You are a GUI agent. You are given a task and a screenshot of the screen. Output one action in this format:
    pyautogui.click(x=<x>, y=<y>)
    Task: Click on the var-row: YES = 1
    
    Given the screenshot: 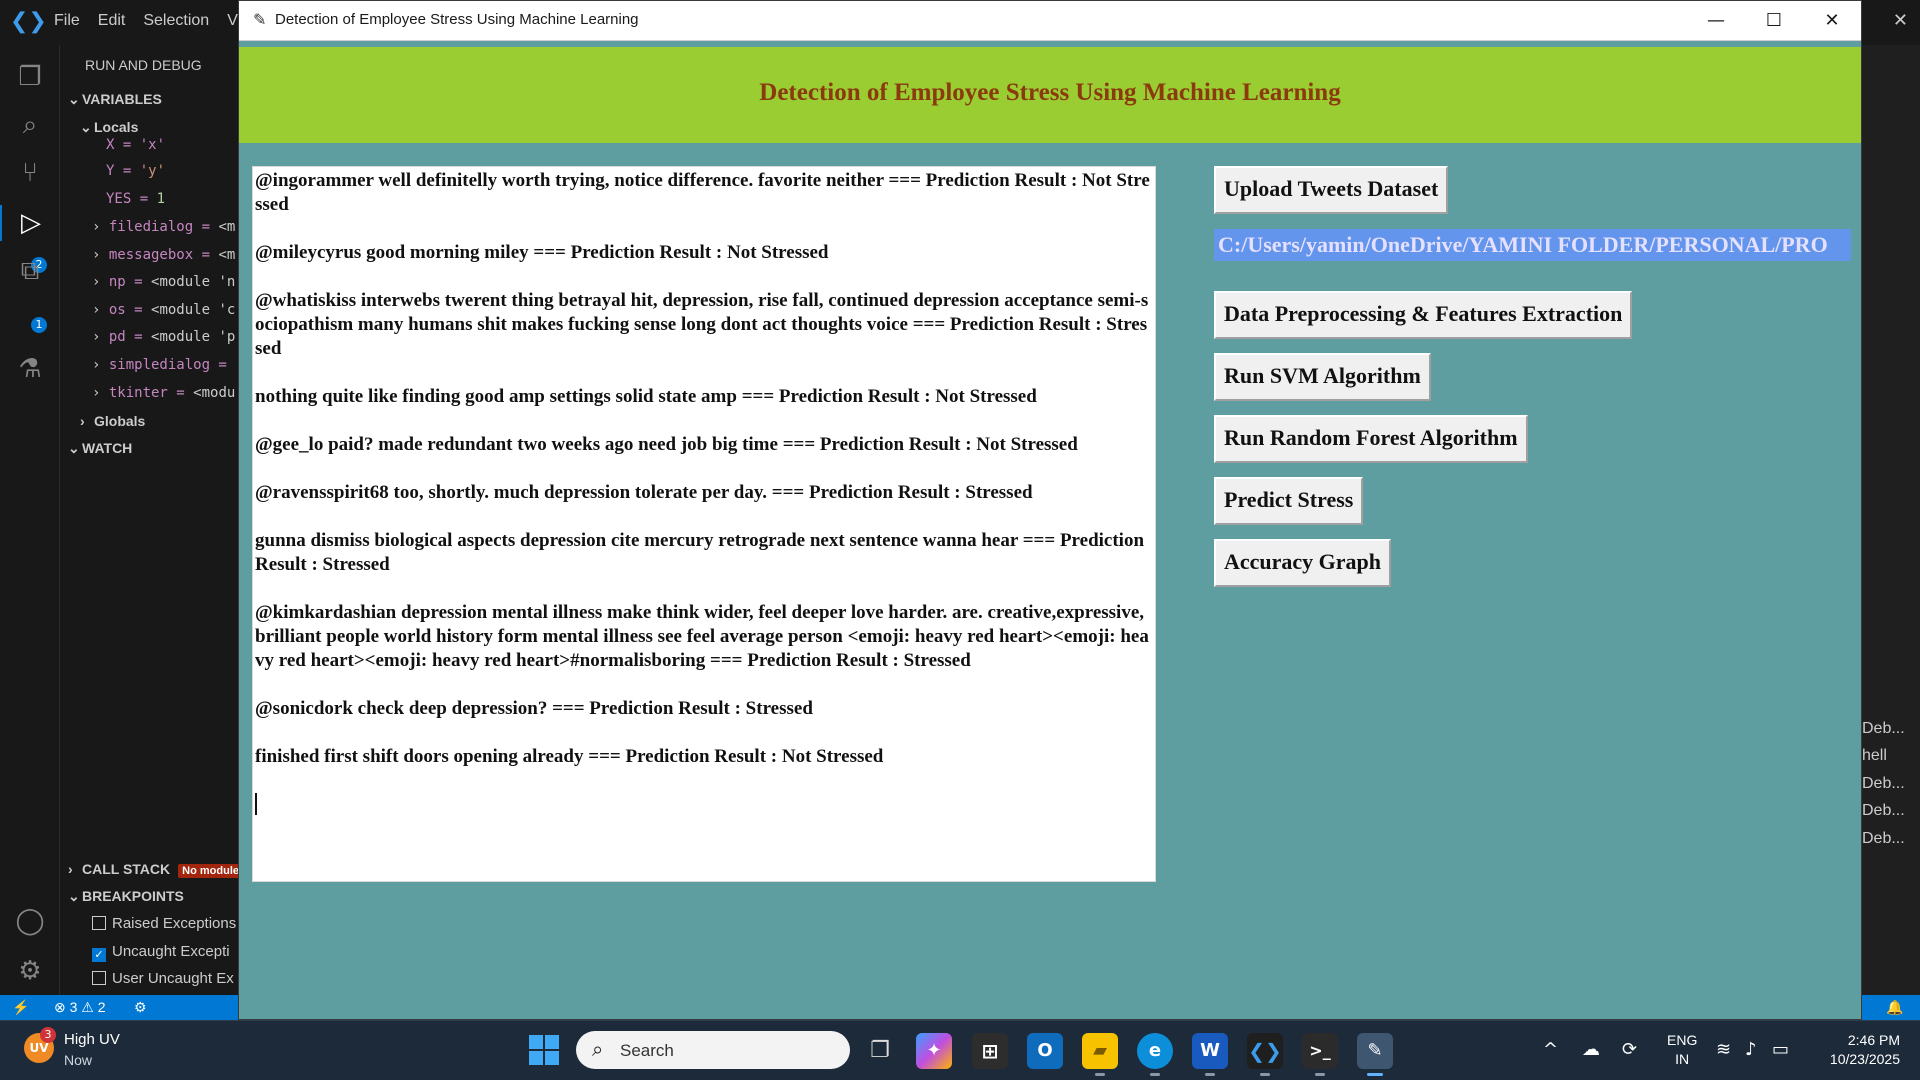 What is the action you would take?
    pyautogui.click(x=135, y=199)
    